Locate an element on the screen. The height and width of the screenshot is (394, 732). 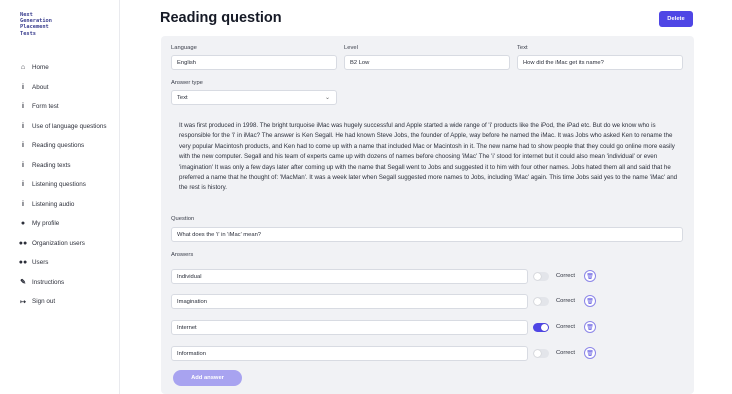
sidebar-item-label: Sign out is located at coordinates (44, 302).